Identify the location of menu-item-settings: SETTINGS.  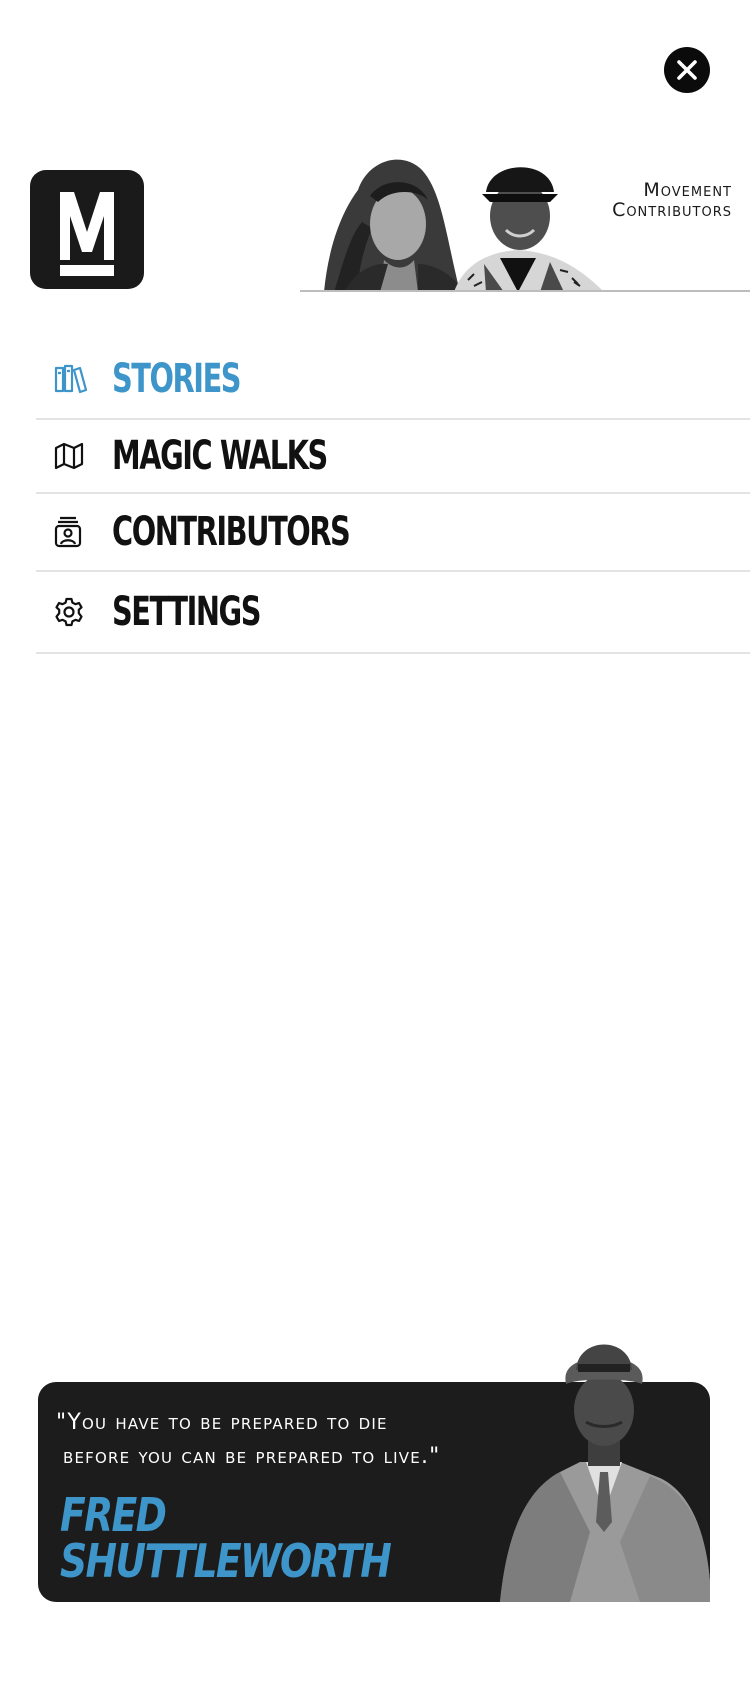
(393, 613).